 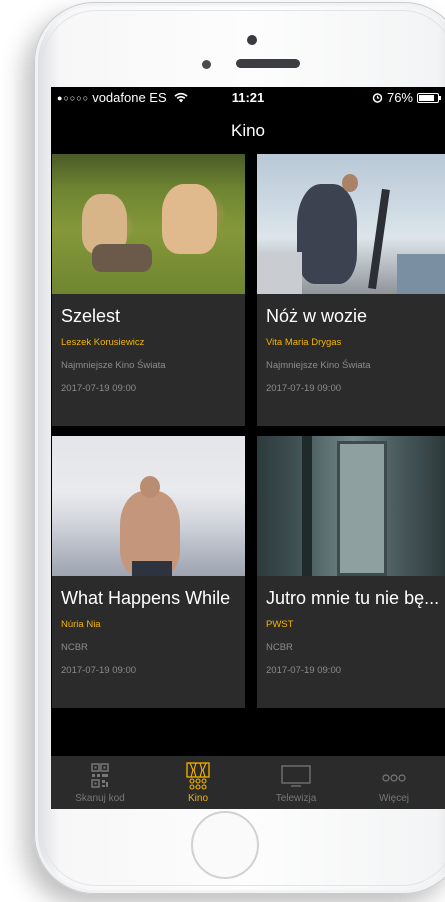 I want to click on tab-wiecej: Więcej, so click(x=394, y=782).